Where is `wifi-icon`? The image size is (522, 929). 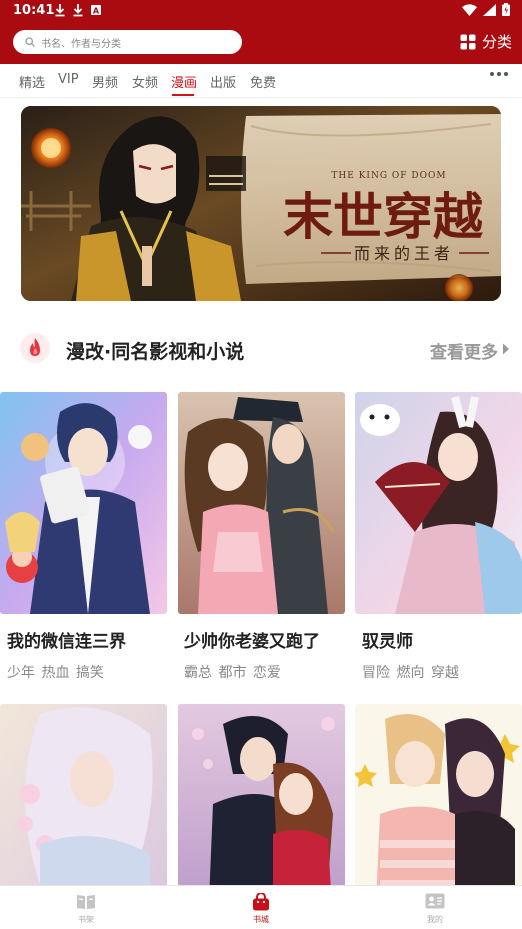 wifi-icon is located at coordinates (469, 9).